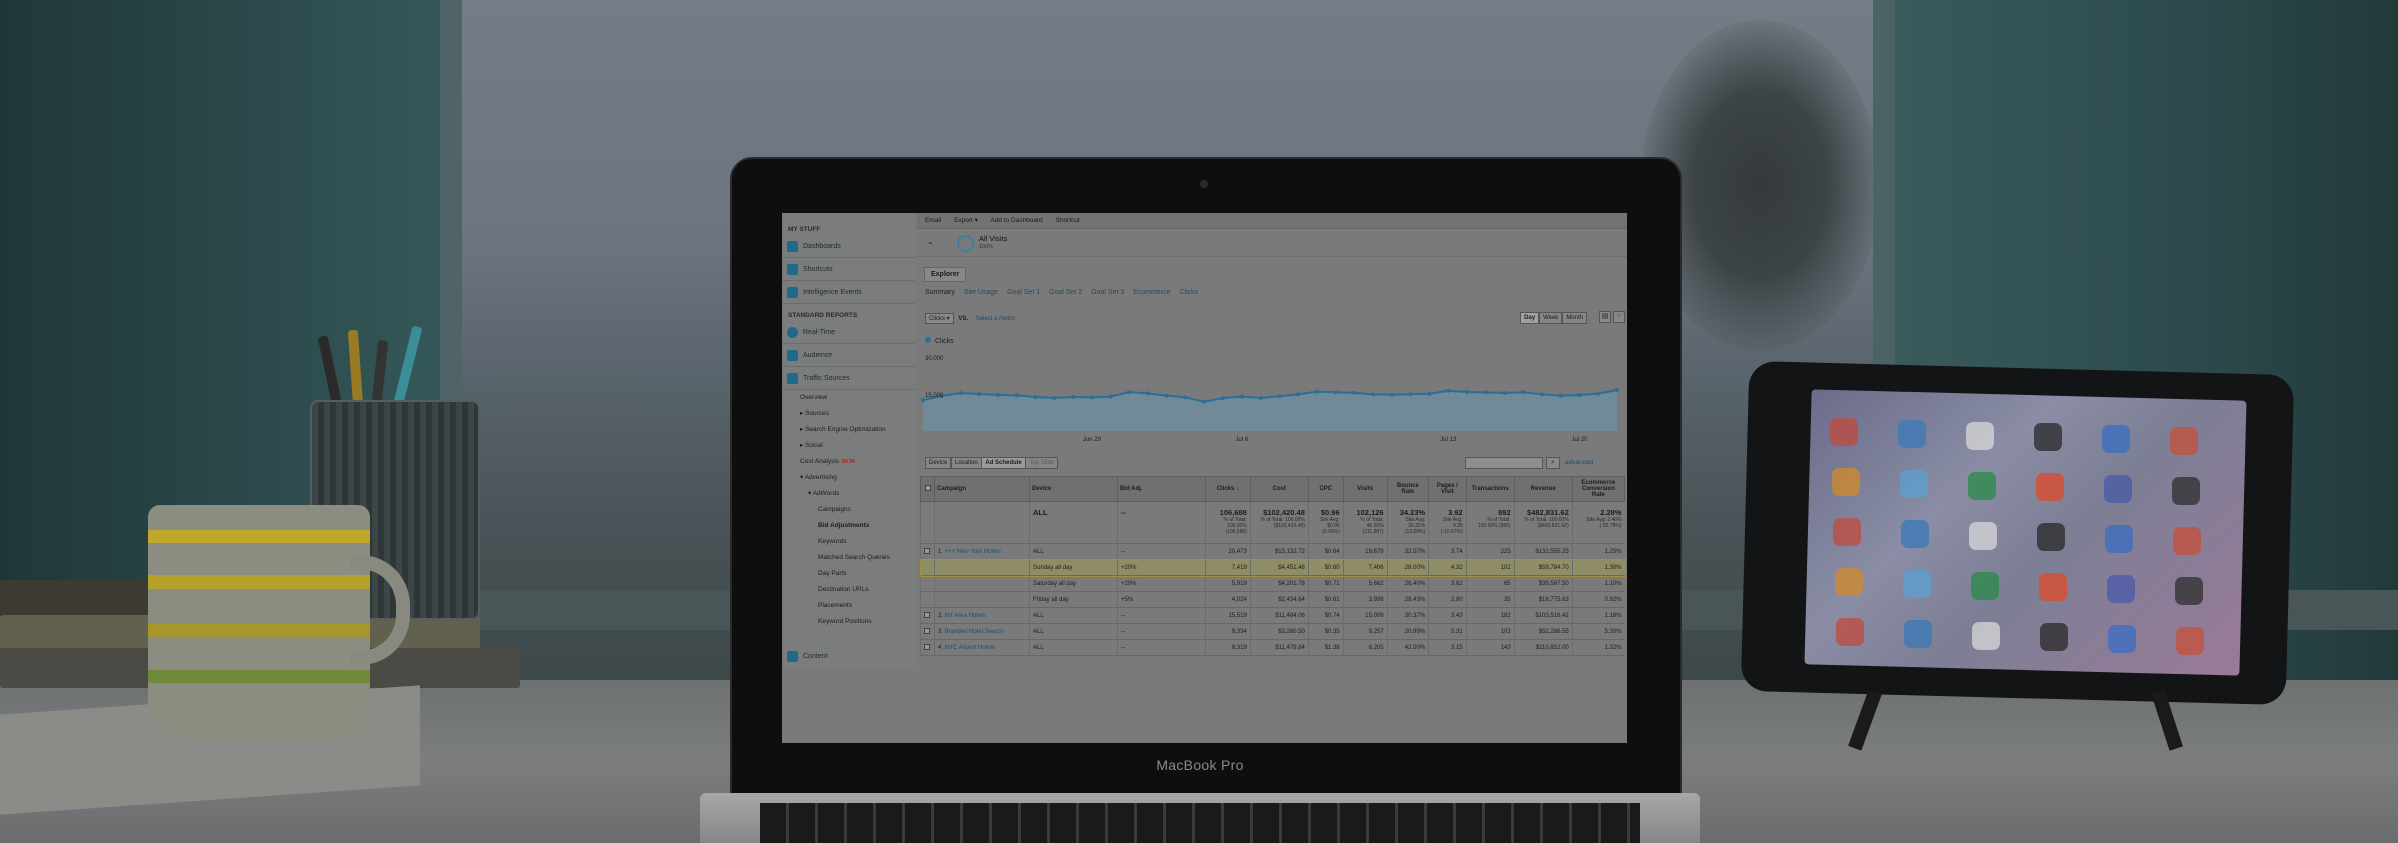  Describe the element at coordinates (1574, 318) in the screenshot. I see `period-month-button: Month` at that location.